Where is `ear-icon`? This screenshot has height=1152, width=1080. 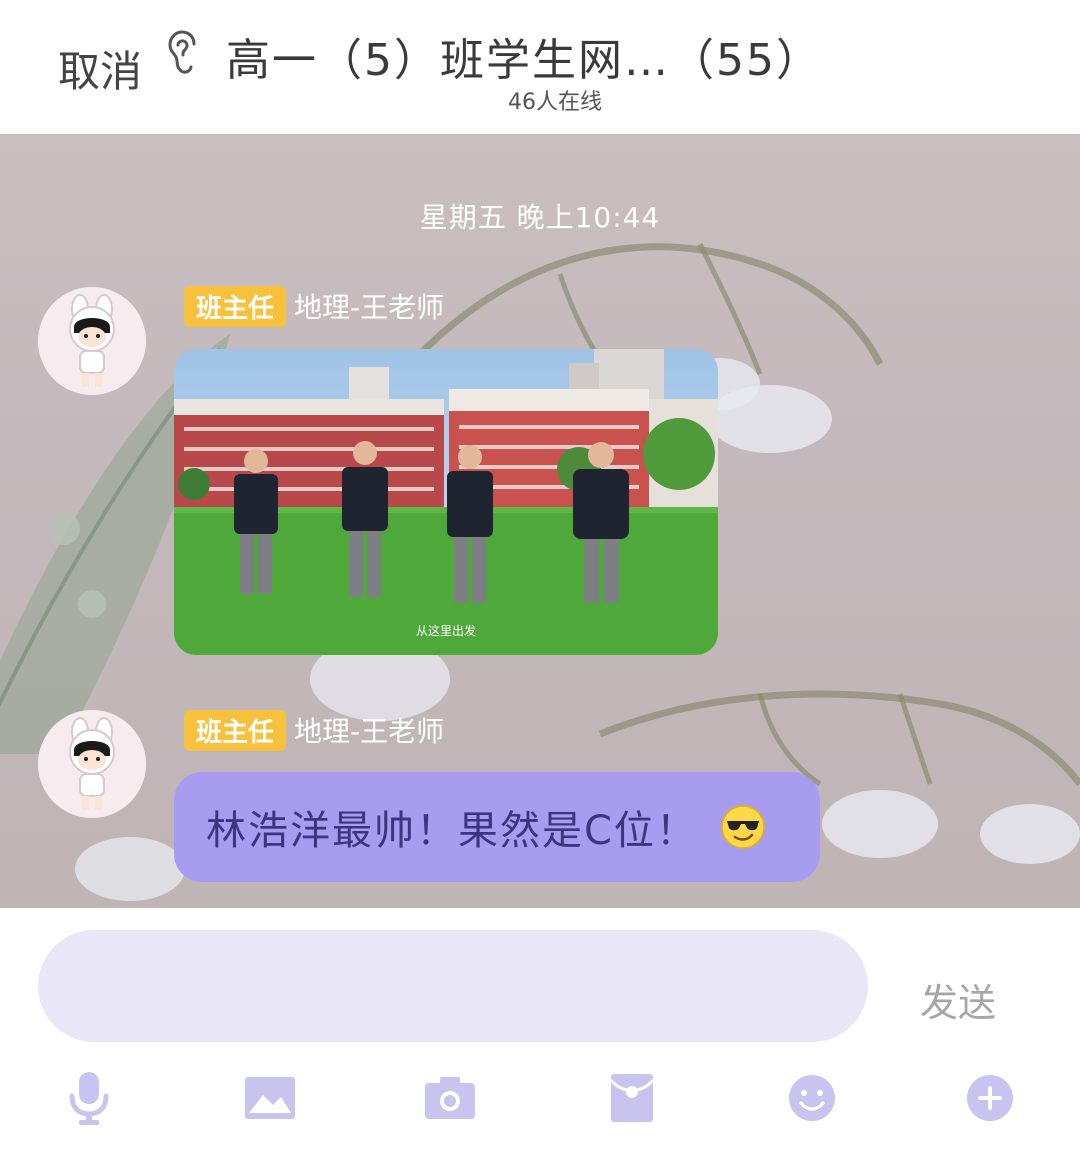
ear-icon is located at coordinates (186, 52).